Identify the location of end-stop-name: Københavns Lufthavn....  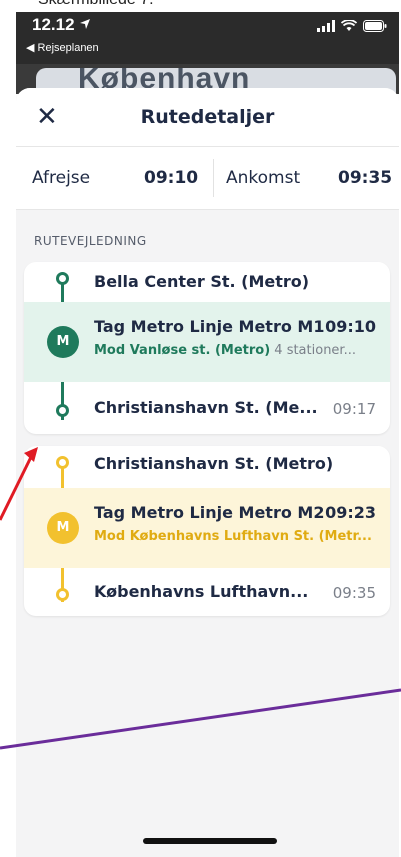
(201, 591).